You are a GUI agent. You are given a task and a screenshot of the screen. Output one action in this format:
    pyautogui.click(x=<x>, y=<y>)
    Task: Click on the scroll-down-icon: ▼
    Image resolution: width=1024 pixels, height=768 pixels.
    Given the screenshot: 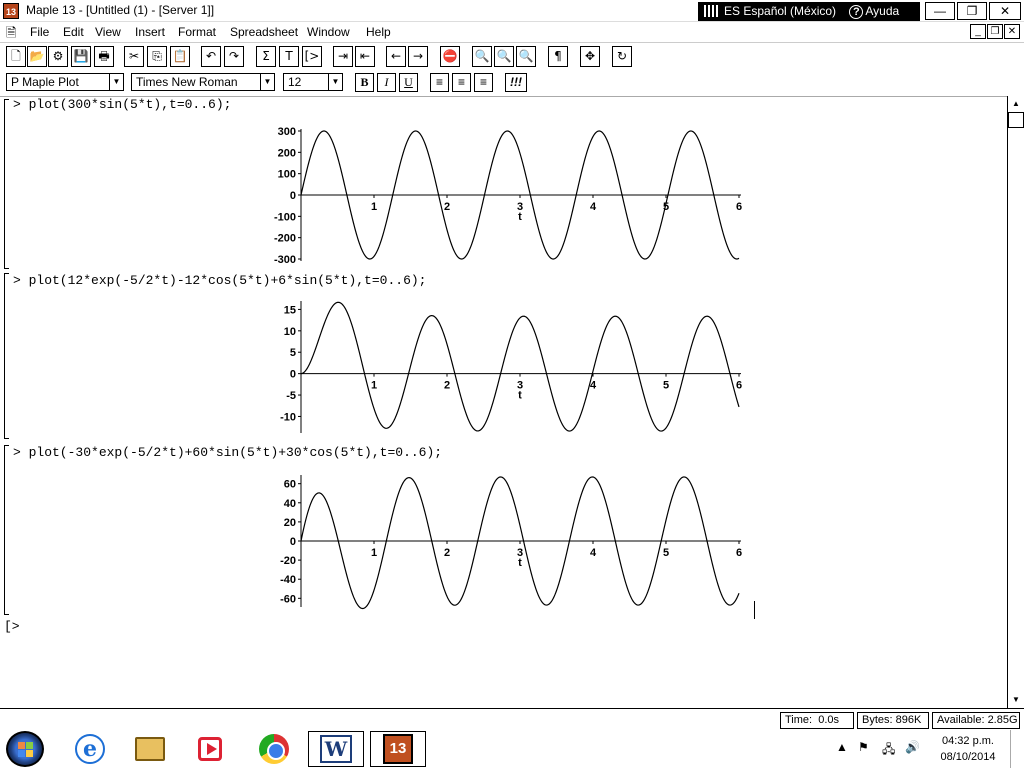 What is the action you would take?
    pyautogui.click(x=1016, y=700)
    